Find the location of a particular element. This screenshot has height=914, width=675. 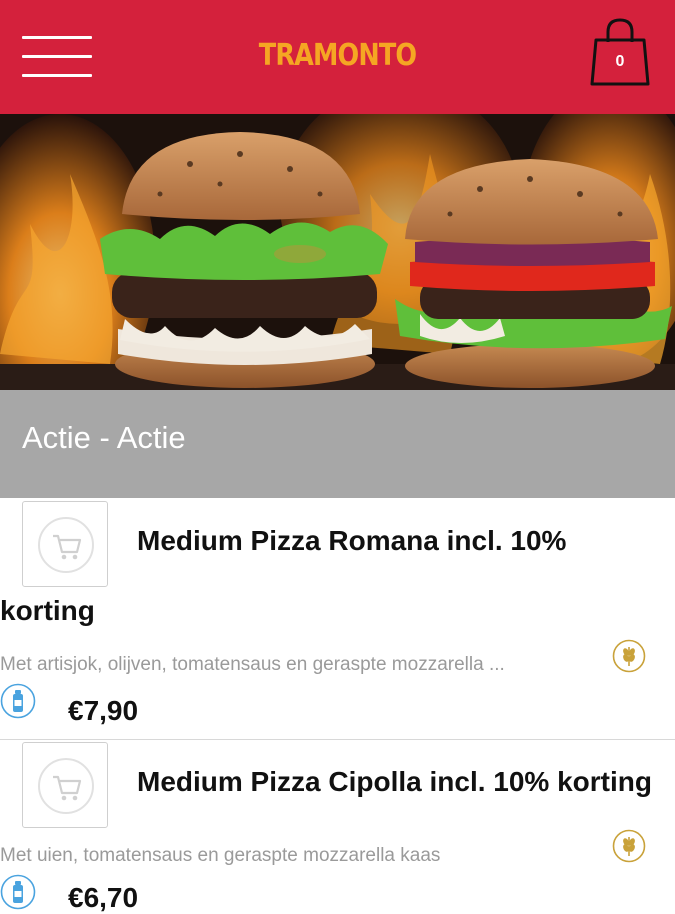

shopping-bag-icon is located at coordinates (620, 52).